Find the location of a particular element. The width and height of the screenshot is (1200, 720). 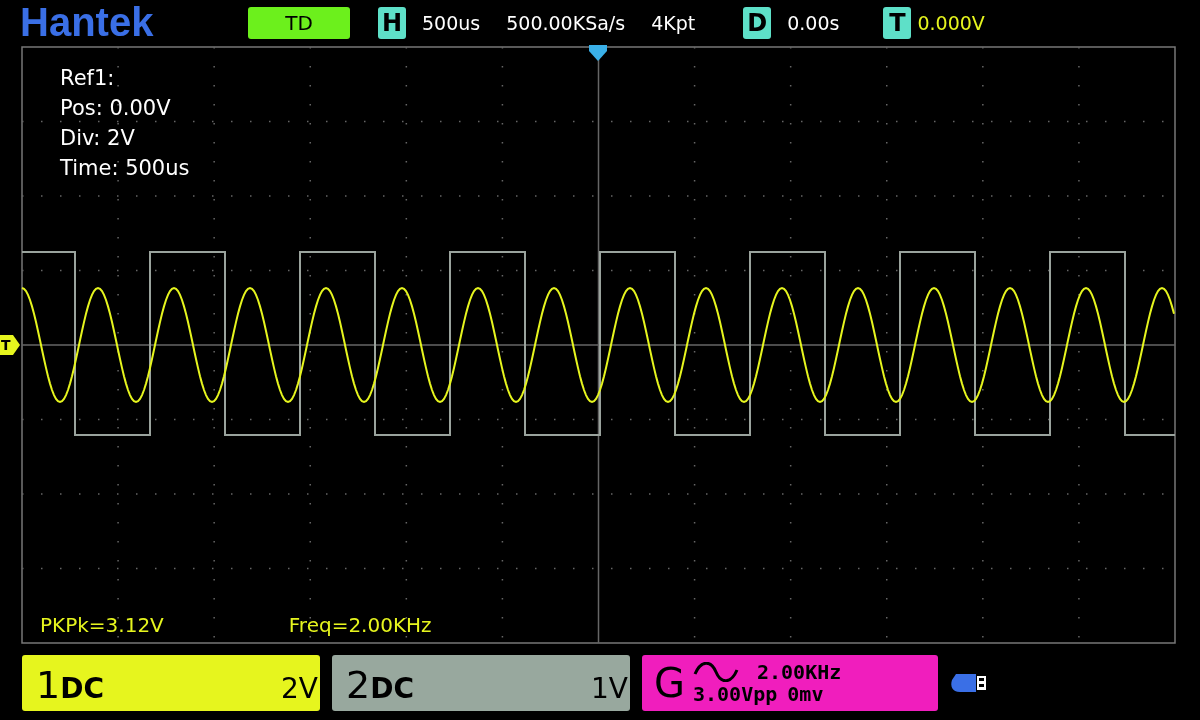

memory-depth-value: 4Kpt is located at coordinates (673, 22).